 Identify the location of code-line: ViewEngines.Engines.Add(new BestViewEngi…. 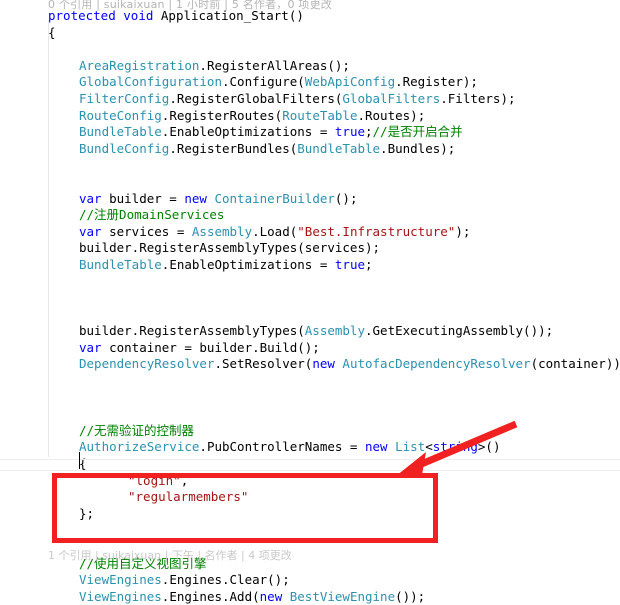
(310, 597).